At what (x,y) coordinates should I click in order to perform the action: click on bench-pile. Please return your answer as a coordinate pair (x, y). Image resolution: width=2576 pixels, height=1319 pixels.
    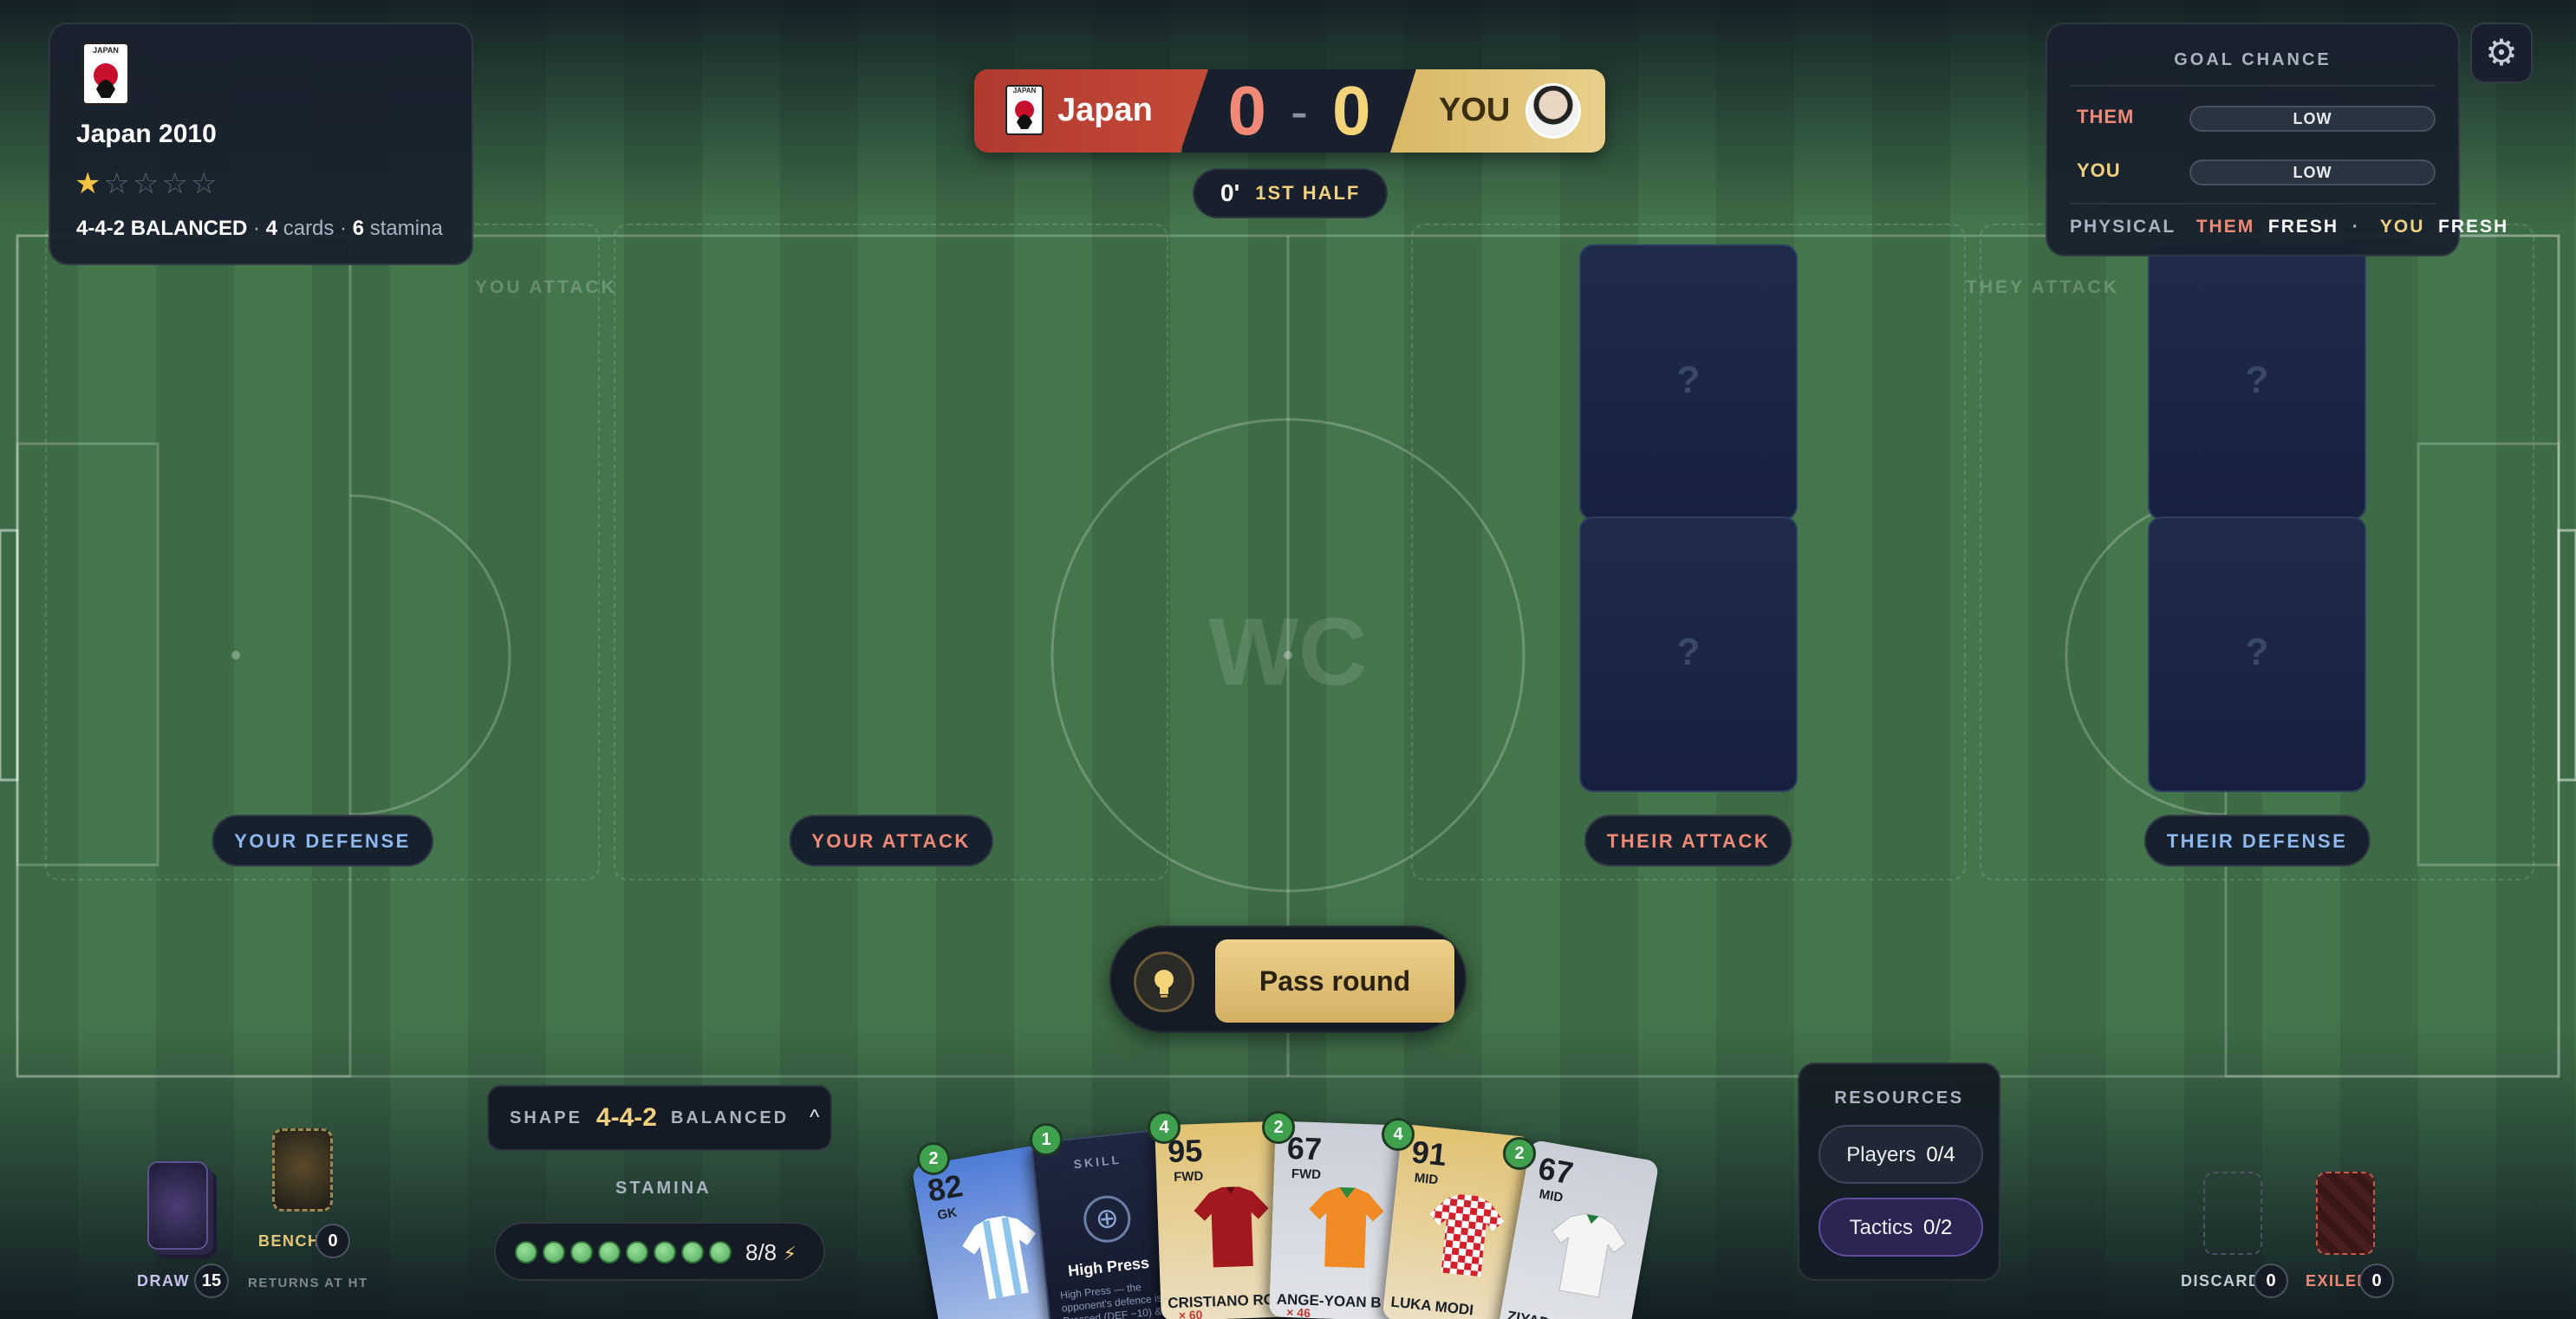
    Looking at the image, I should click on (302, 1170).